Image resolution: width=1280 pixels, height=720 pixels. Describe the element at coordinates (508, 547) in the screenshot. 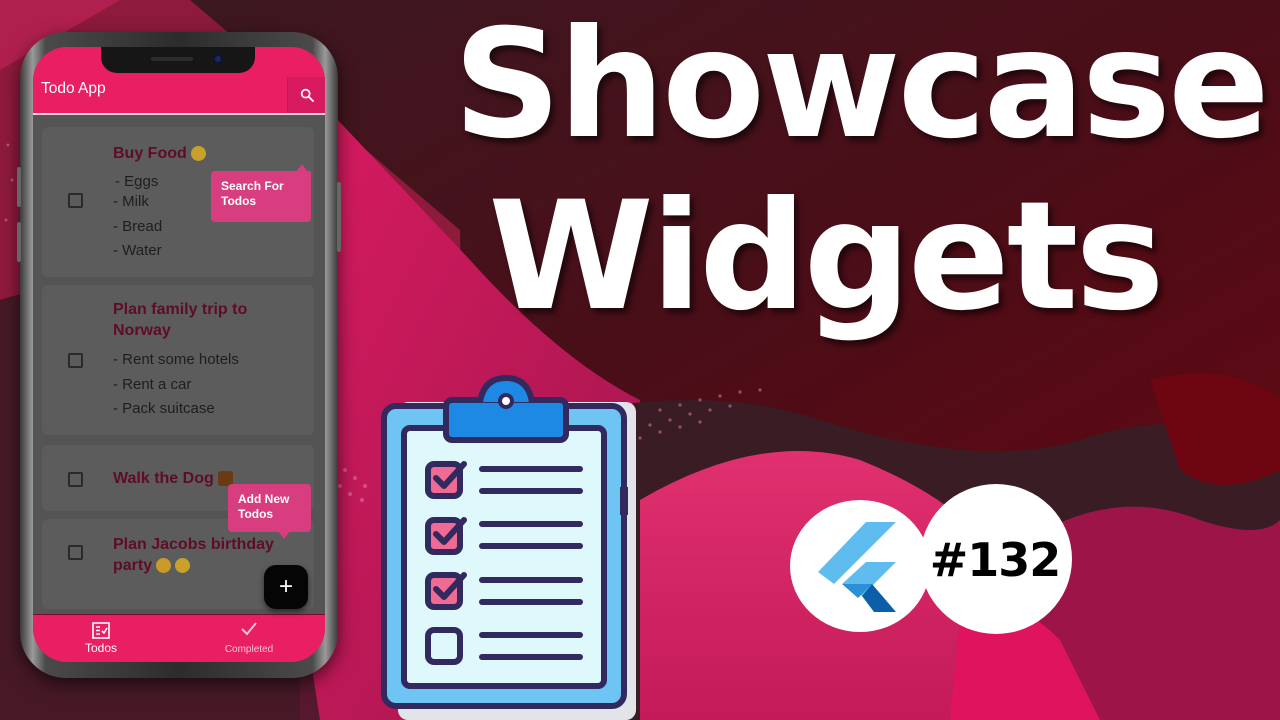

I see `clipboard-checklist-icon` at that location.